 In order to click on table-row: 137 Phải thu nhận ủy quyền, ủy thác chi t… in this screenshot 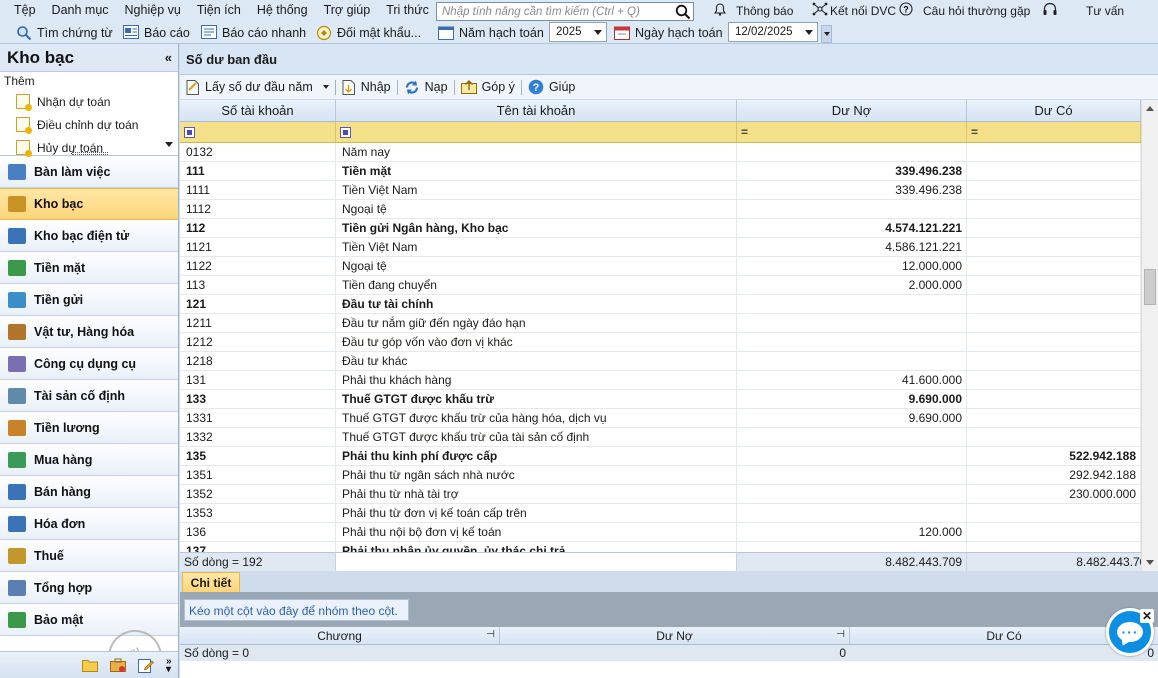, I will do `click(669, 547)`.